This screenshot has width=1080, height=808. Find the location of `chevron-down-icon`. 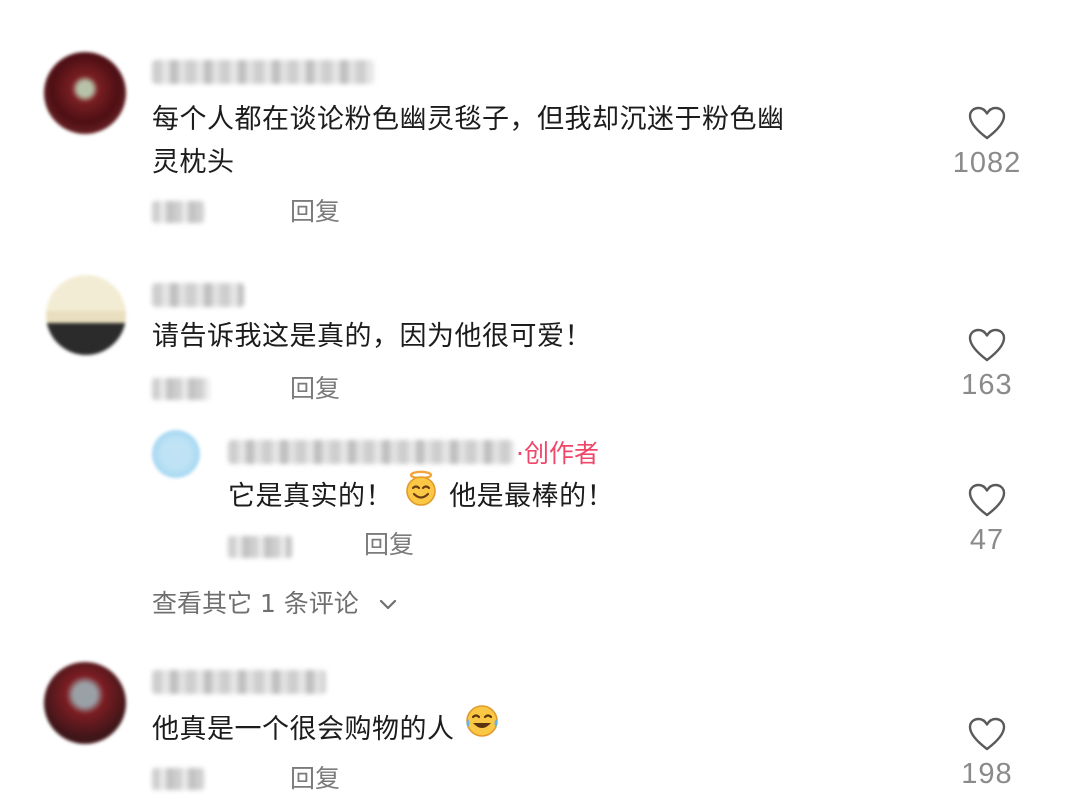

chevron-down-icon is located at coordinates (388, 603).